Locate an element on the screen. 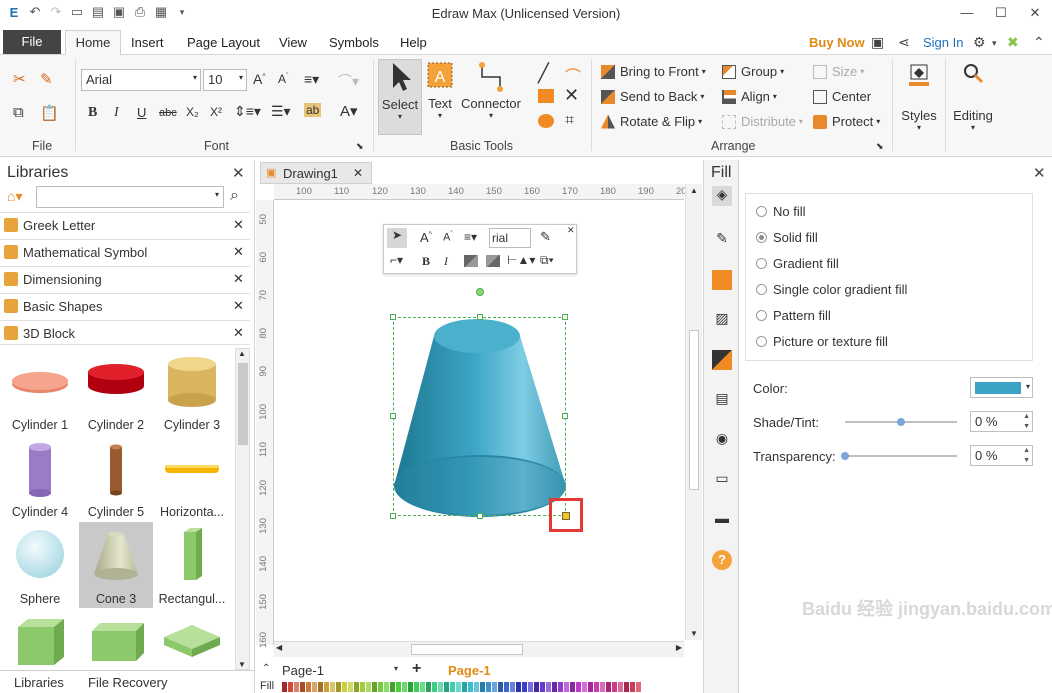  cut-icon: ✂ is located at coordinates (19, 79).